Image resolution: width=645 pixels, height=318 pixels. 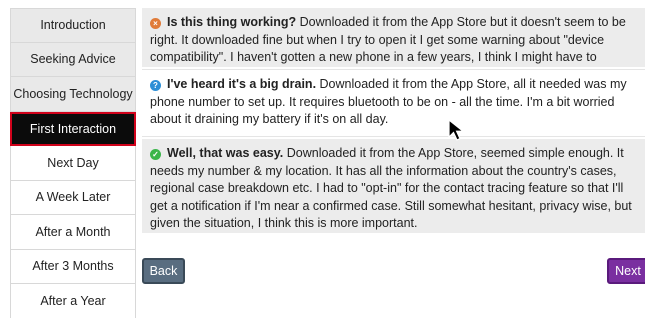 I want to click on sidebar-item-first-interaction: First Interaction, so click(x=73, y=128).